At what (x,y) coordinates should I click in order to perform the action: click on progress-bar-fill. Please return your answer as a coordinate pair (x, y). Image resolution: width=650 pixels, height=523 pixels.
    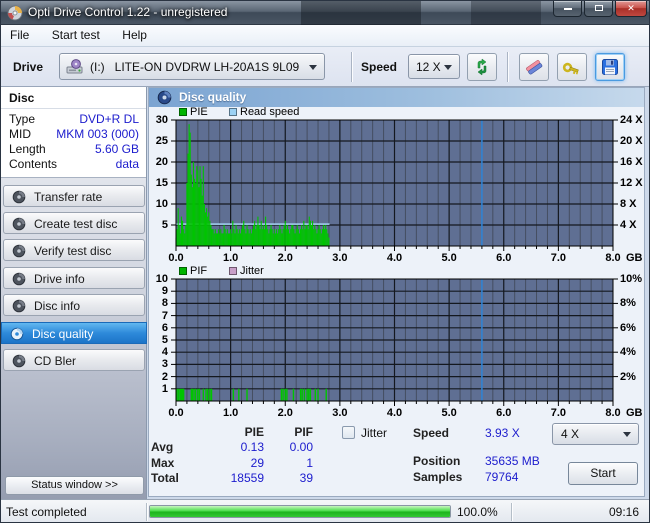
    Looking at the image, I should click on (300, 511).